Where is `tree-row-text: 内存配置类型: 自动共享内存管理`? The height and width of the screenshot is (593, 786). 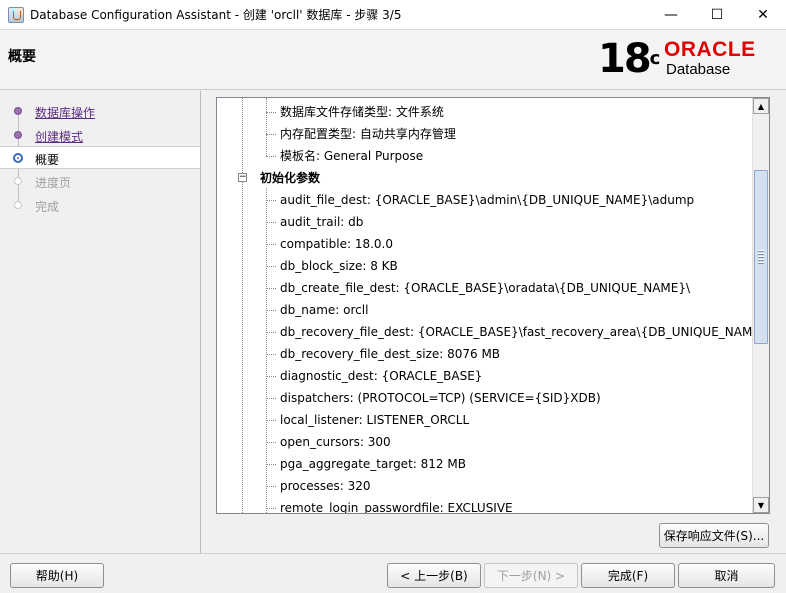
tree-row-text: 内存配置类型: 自动共享内存管理 is located at coordinates (368, 134).